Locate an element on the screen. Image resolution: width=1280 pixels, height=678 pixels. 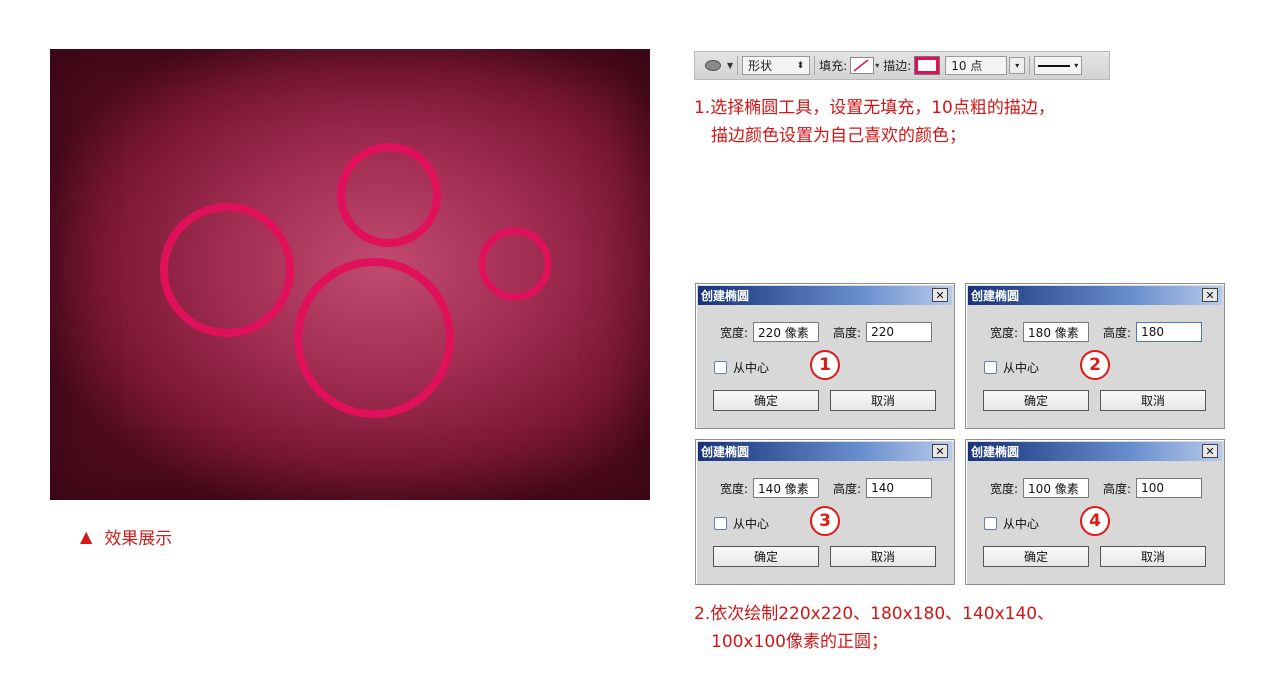
step-number-badge: 2 is located at coordinates (1095, 365).